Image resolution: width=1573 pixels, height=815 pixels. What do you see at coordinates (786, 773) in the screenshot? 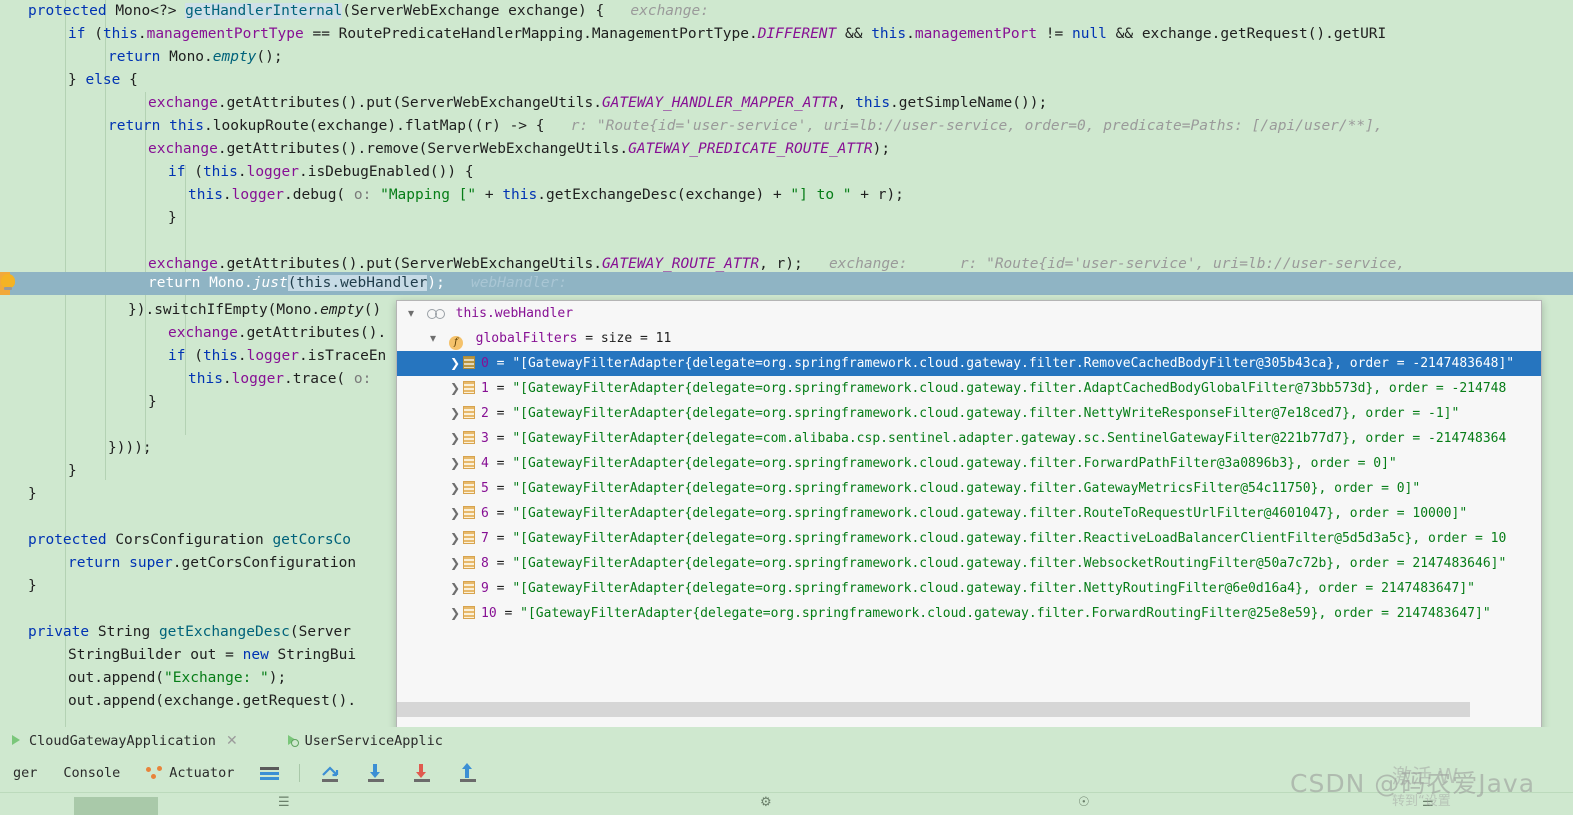
I see `debug-toolbar: ger Console Actuator` at bounding box center [786, 773].